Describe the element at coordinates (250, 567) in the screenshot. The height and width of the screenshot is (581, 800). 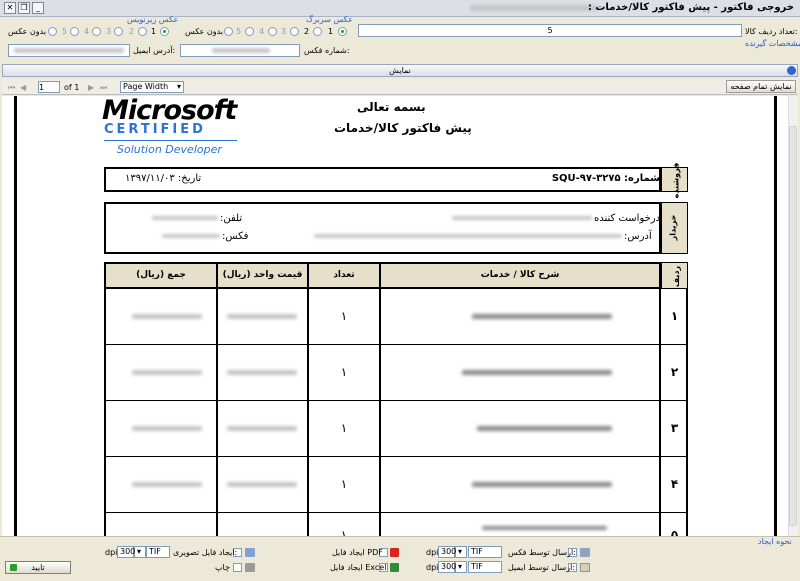
I see `printer-icon` at that location.